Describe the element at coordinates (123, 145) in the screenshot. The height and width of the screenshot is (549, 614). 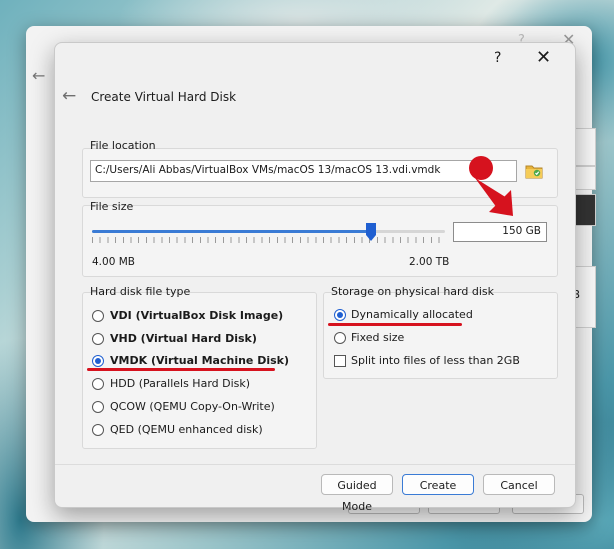
I see `file-location-label: File location` at that location.